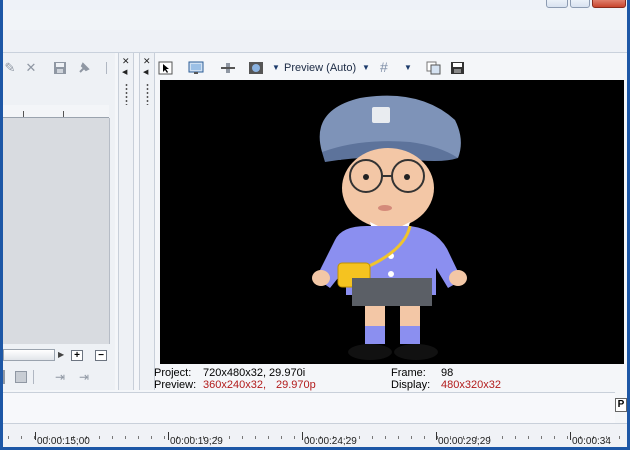  Describe the element at coordinates (330, 441) in the screenshot. I see `timeline-tick-label: 00:00:24;29` at that location.